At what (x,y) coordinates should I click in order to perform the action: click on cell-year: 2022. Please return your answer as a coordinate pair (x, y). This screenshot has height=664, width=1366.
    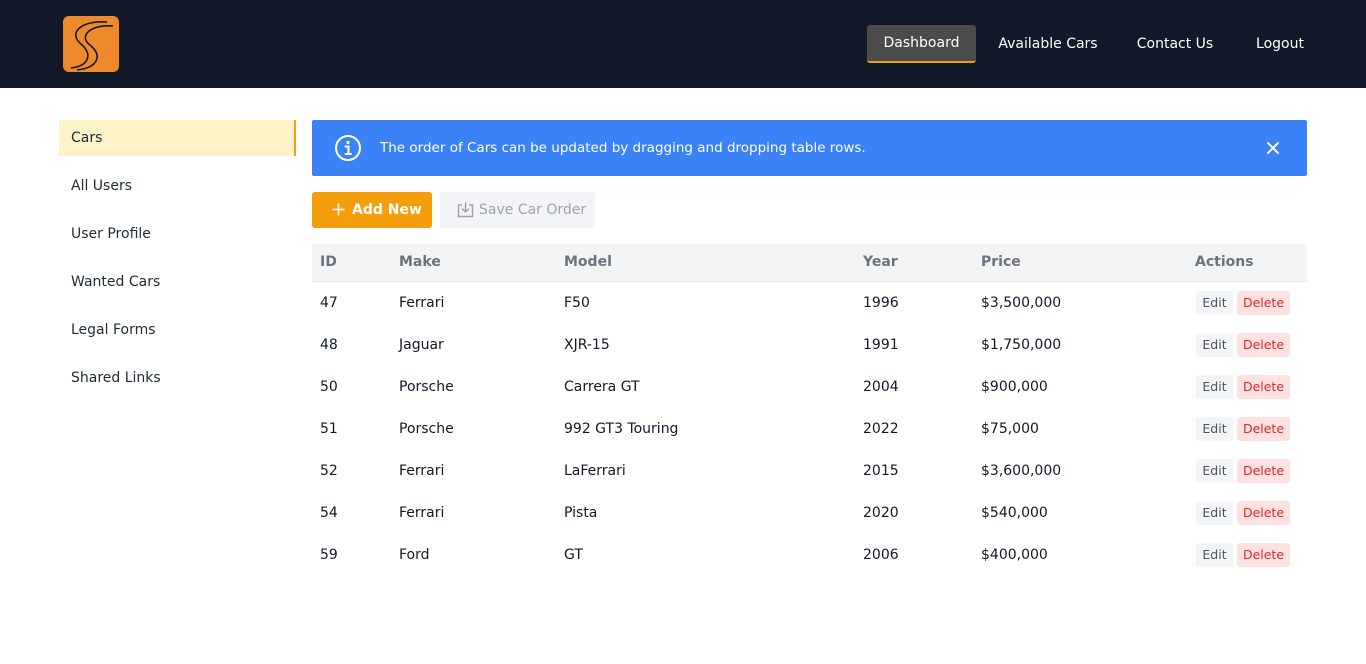
    Looking at the image, I should click on (881, 429).